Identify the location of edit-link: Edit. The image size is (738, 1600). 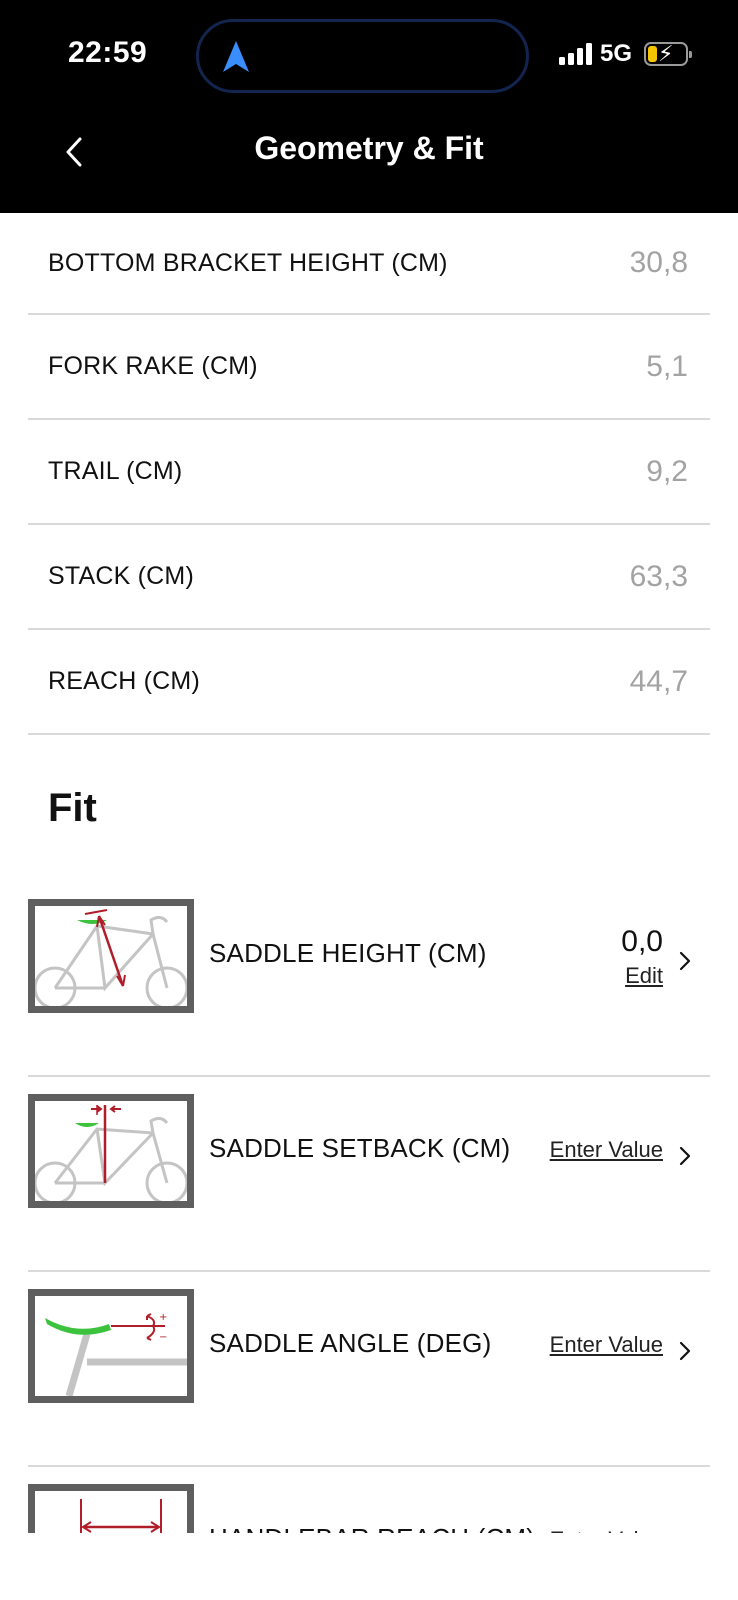
(642, 976).